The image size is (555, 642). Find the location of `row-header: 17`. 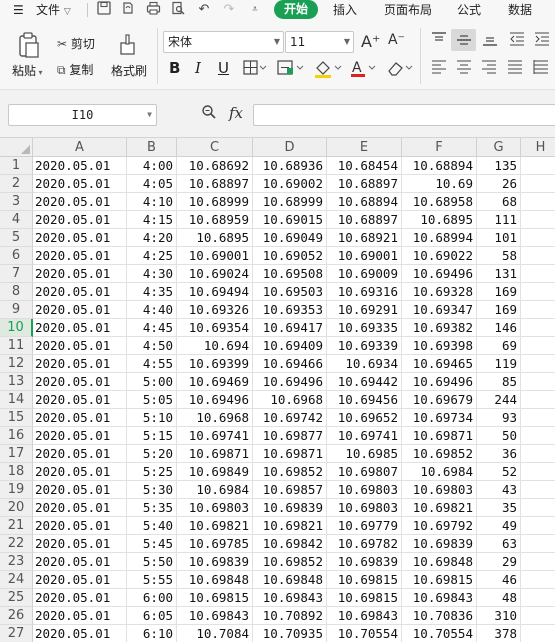

row-header: 17 is located at coordinates (16, 454).